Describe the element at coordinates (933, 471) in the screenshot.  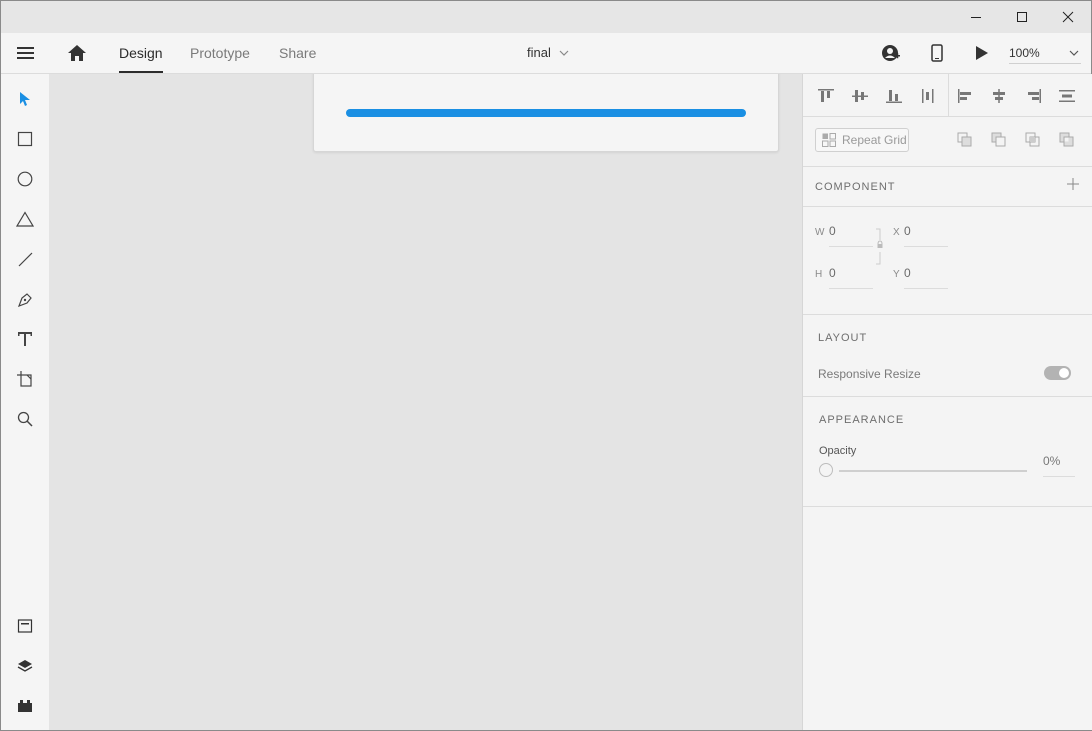
I see `opacity-slider-track` at that location.